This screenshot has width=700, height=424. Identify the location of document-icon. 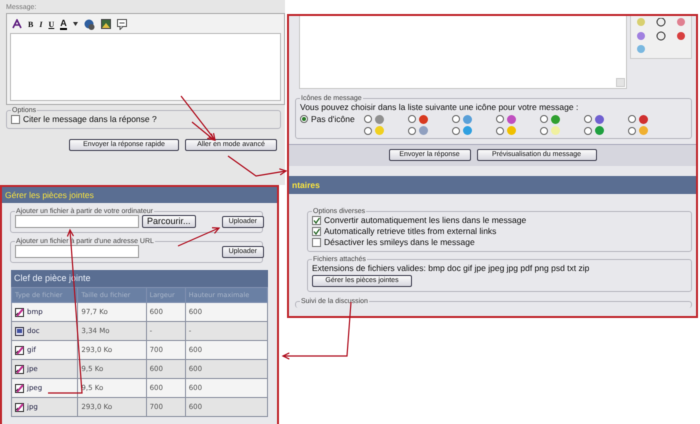
(19, 331).